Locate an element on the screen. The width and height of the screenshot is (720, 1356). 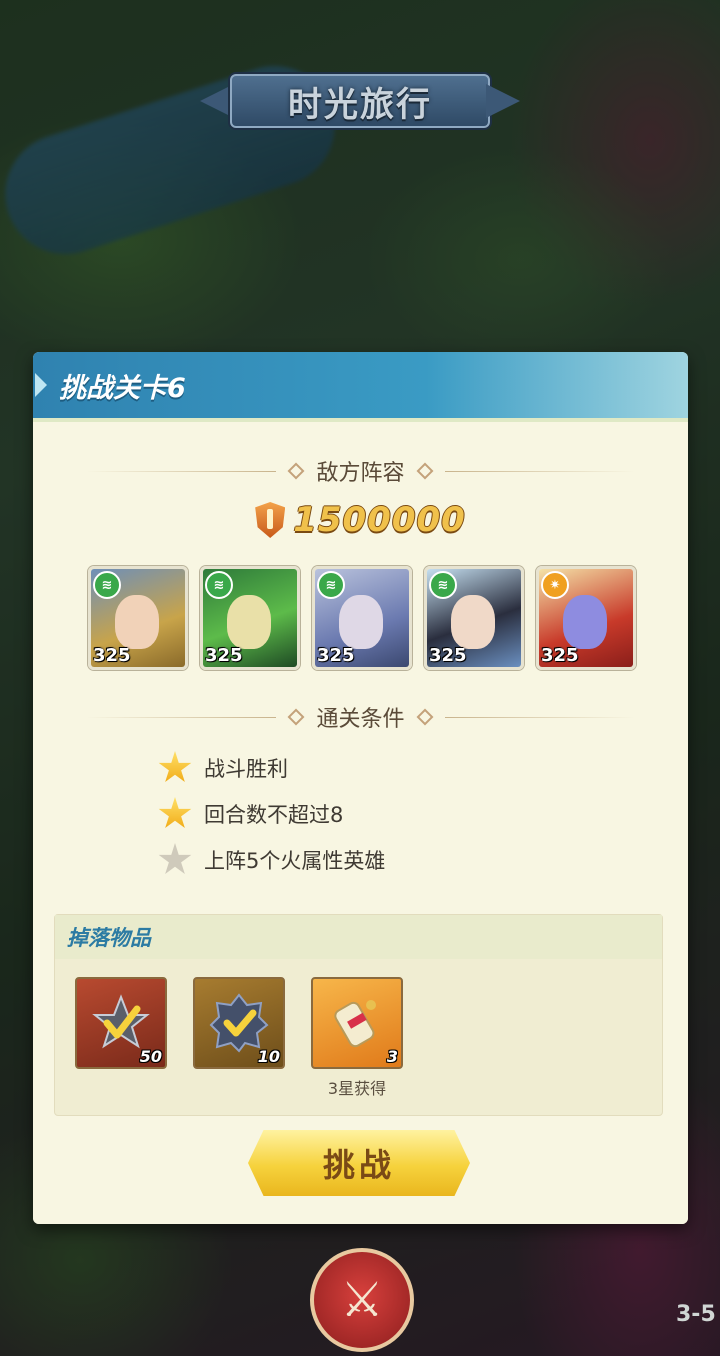
drop-item: 3 3星获得 is located at coordinates (357, 1038).